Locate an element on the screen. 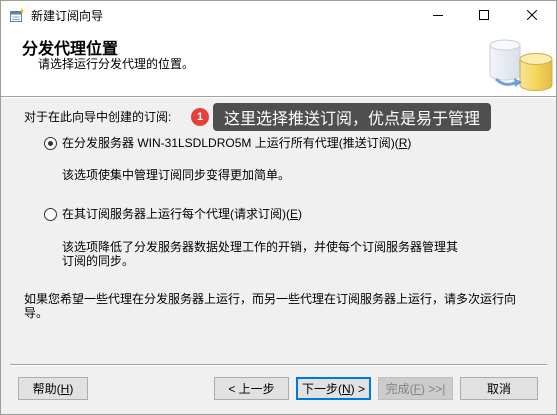 Image resolution: width=557 pixels, height=415 pixels. close-icon is located at coordinates (531, 16).